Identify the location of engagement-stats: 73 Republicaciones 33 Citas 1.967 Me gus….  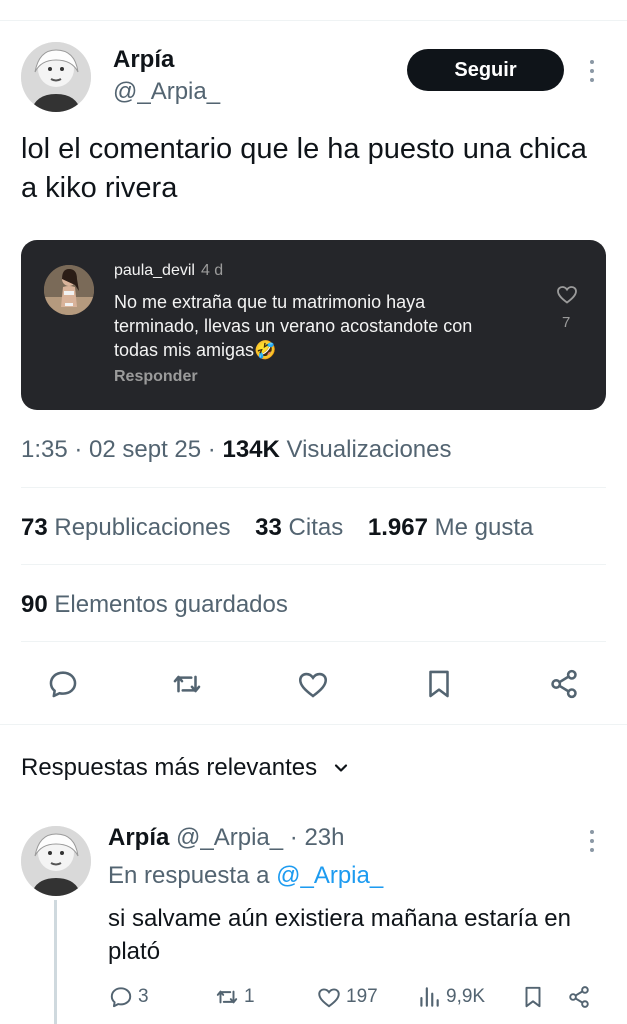
(286, 528).